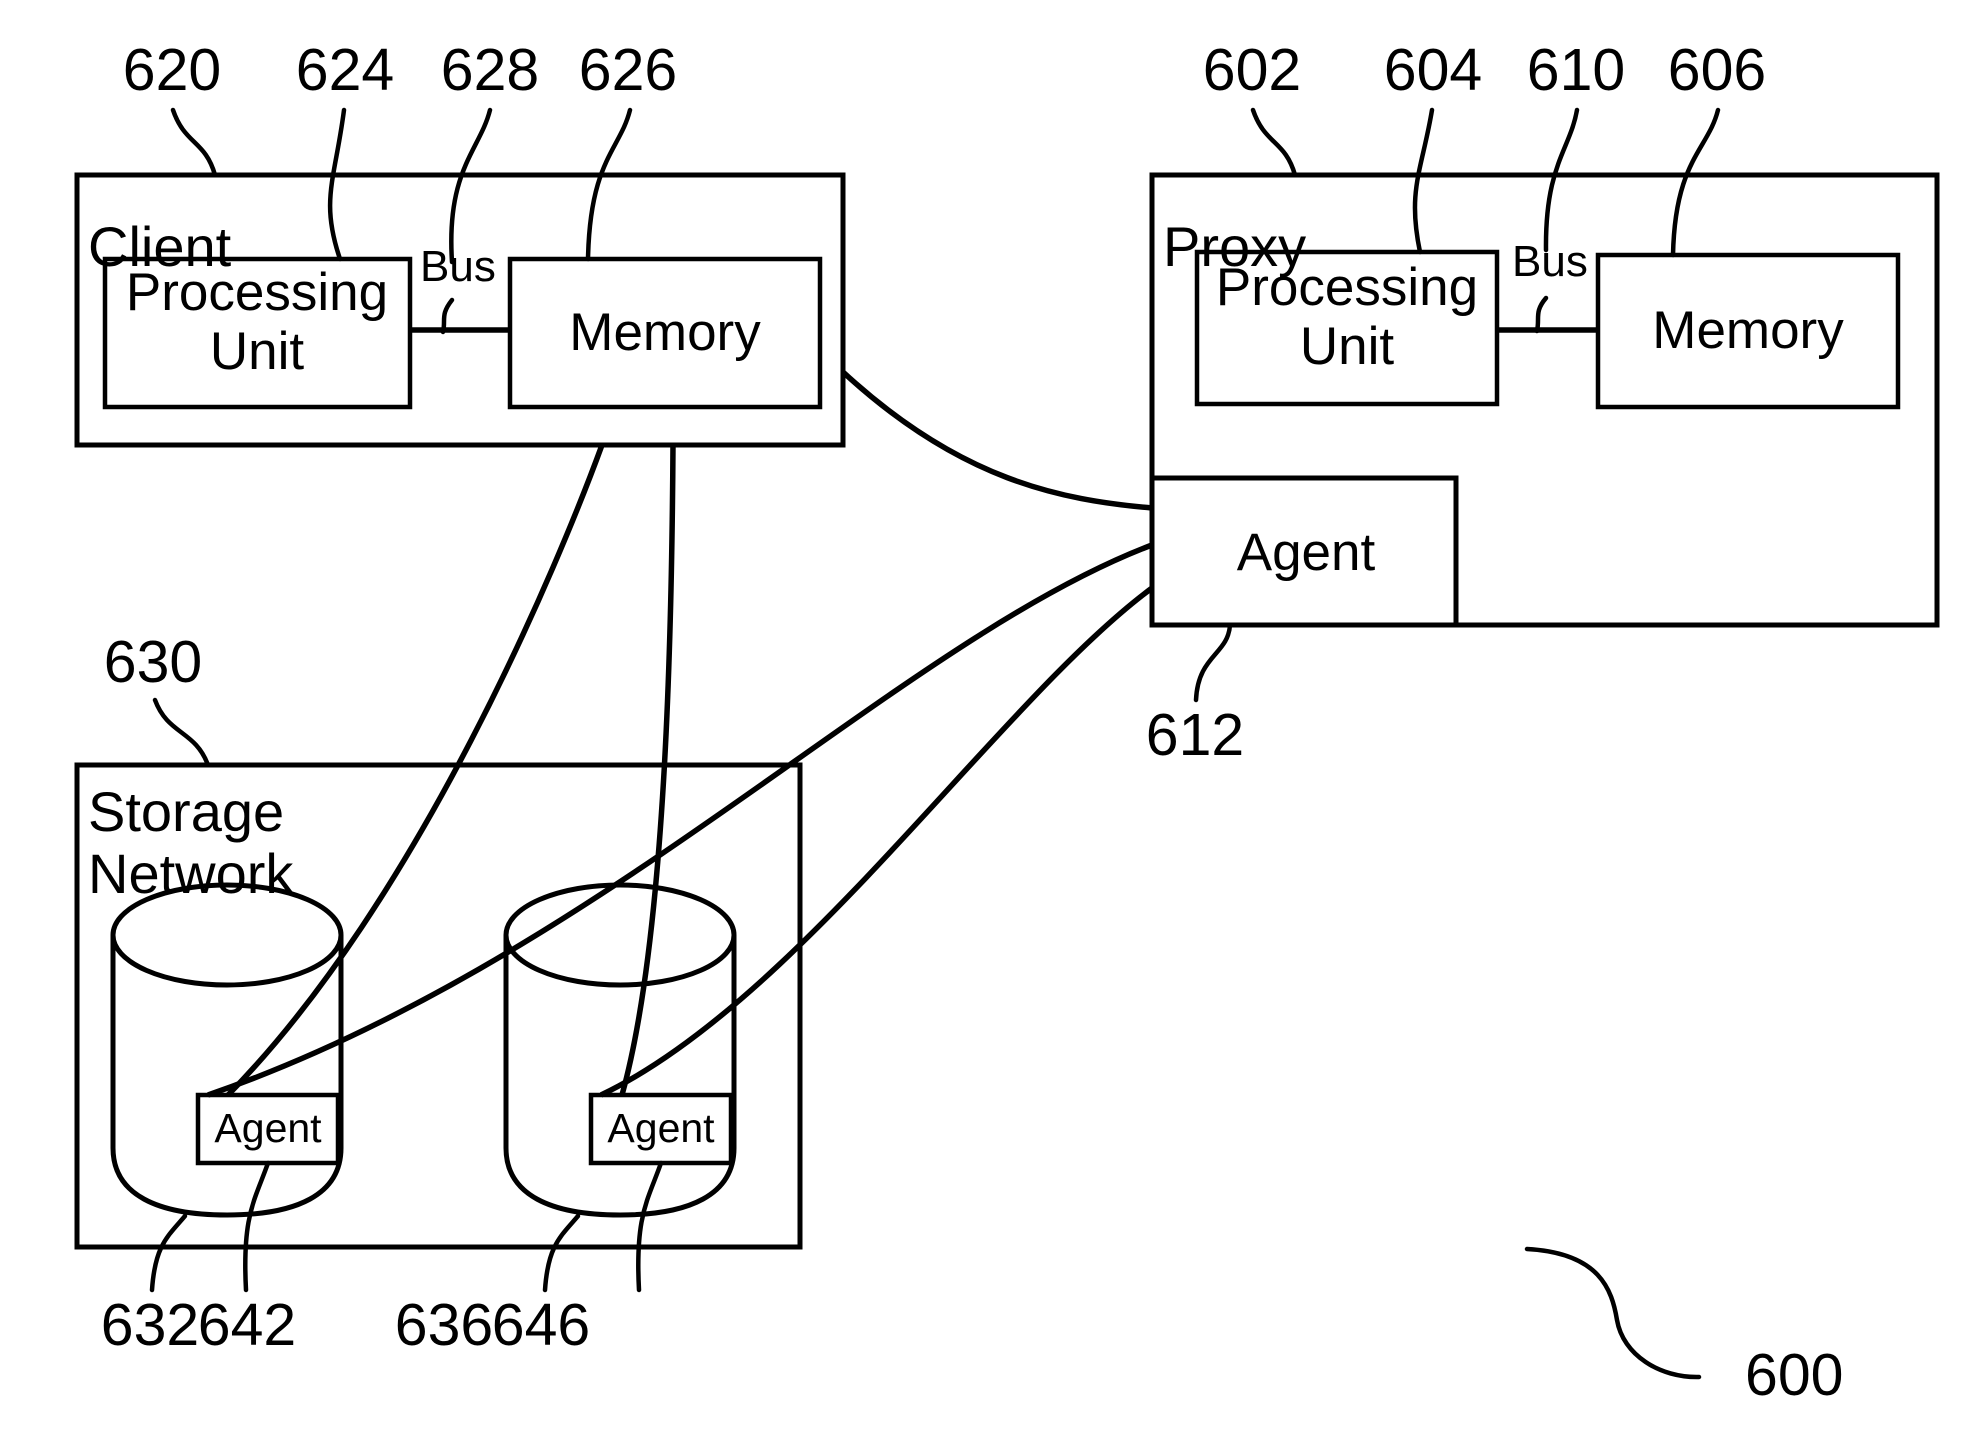 Image resolution: width=1978 pixels, height=1439 pixels. What do you see at coordinates (541, 1325) in the screenshot?
I see `ref-number-646: 646` at bounding box center [541, 1325].